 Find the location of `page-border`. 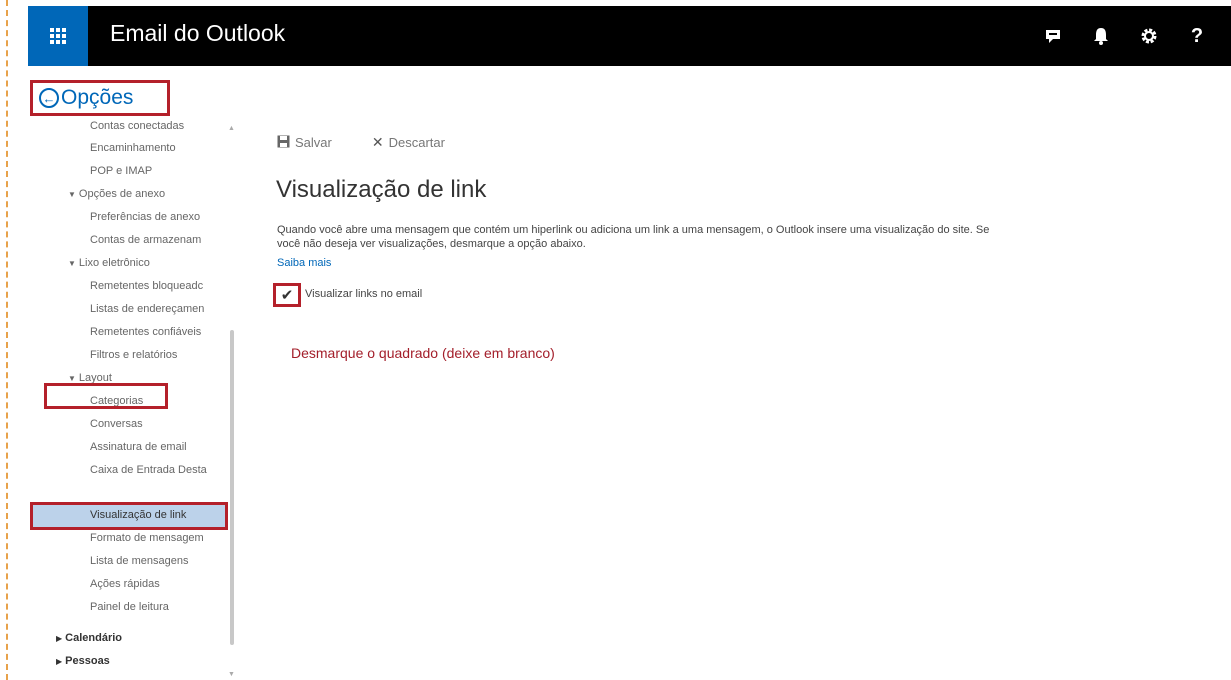

page-border is located at coordinates (7, 340).